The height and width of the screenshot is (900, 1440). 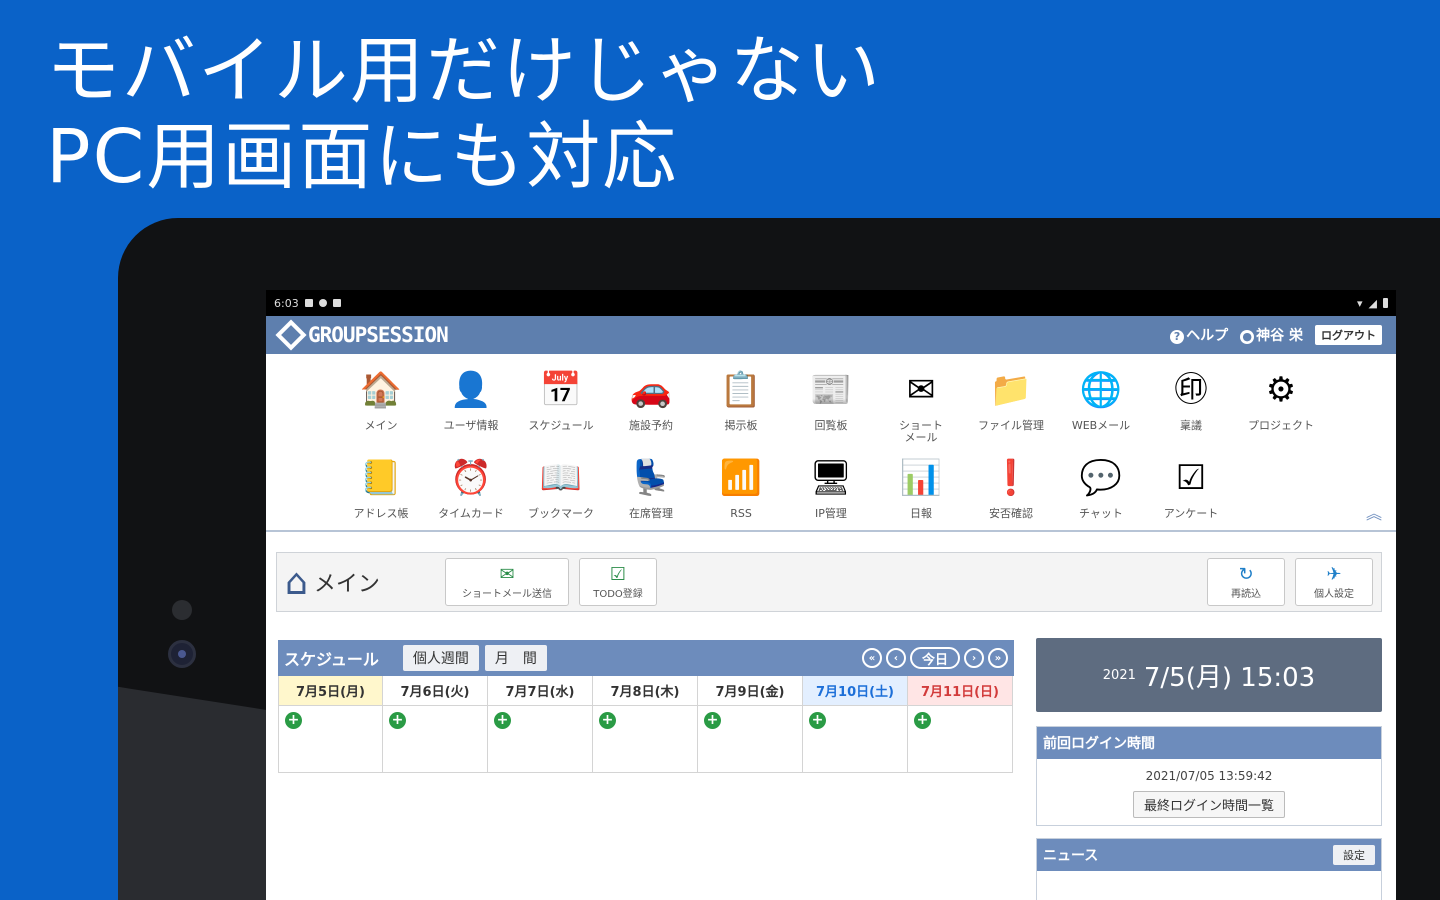 What do you see at coordinates (871, 658) in the screenshot?
I see `prev-week-icon: «` at bounding box center [871, 658].